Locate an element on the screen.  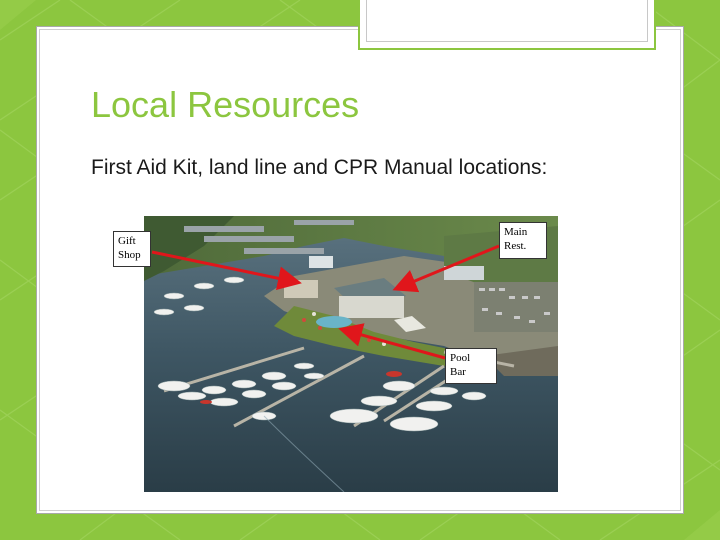
callout-pool-bar-text: Pool Bar is located at coordinates (460, 365).